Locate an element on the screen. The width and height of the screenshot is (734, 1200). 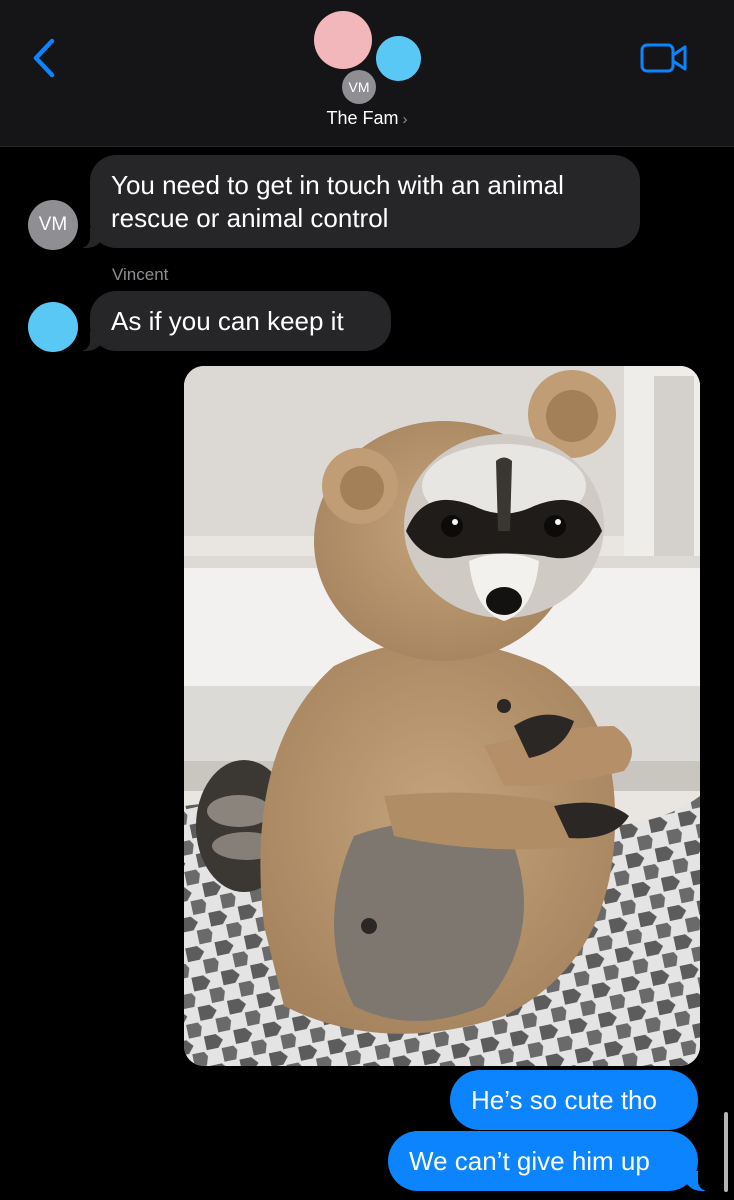
avatar: VM is located at coordinates (53, 225).